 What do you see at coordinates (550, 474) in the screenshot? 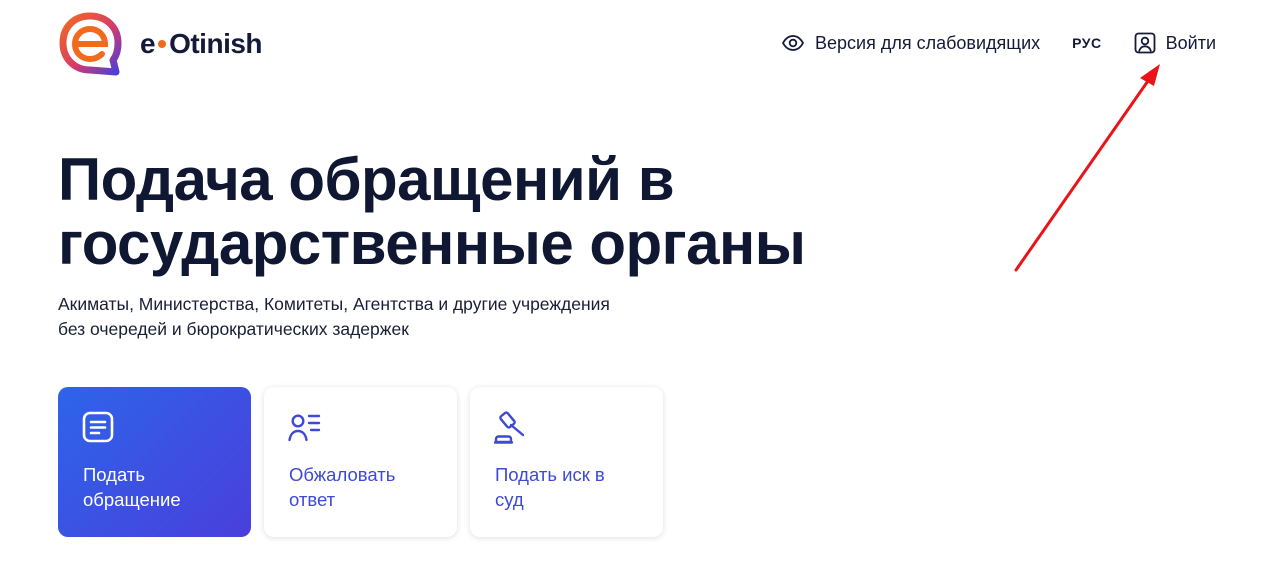
I see `card-label-line1: Подать иск в` at bounding box center [550, 474].